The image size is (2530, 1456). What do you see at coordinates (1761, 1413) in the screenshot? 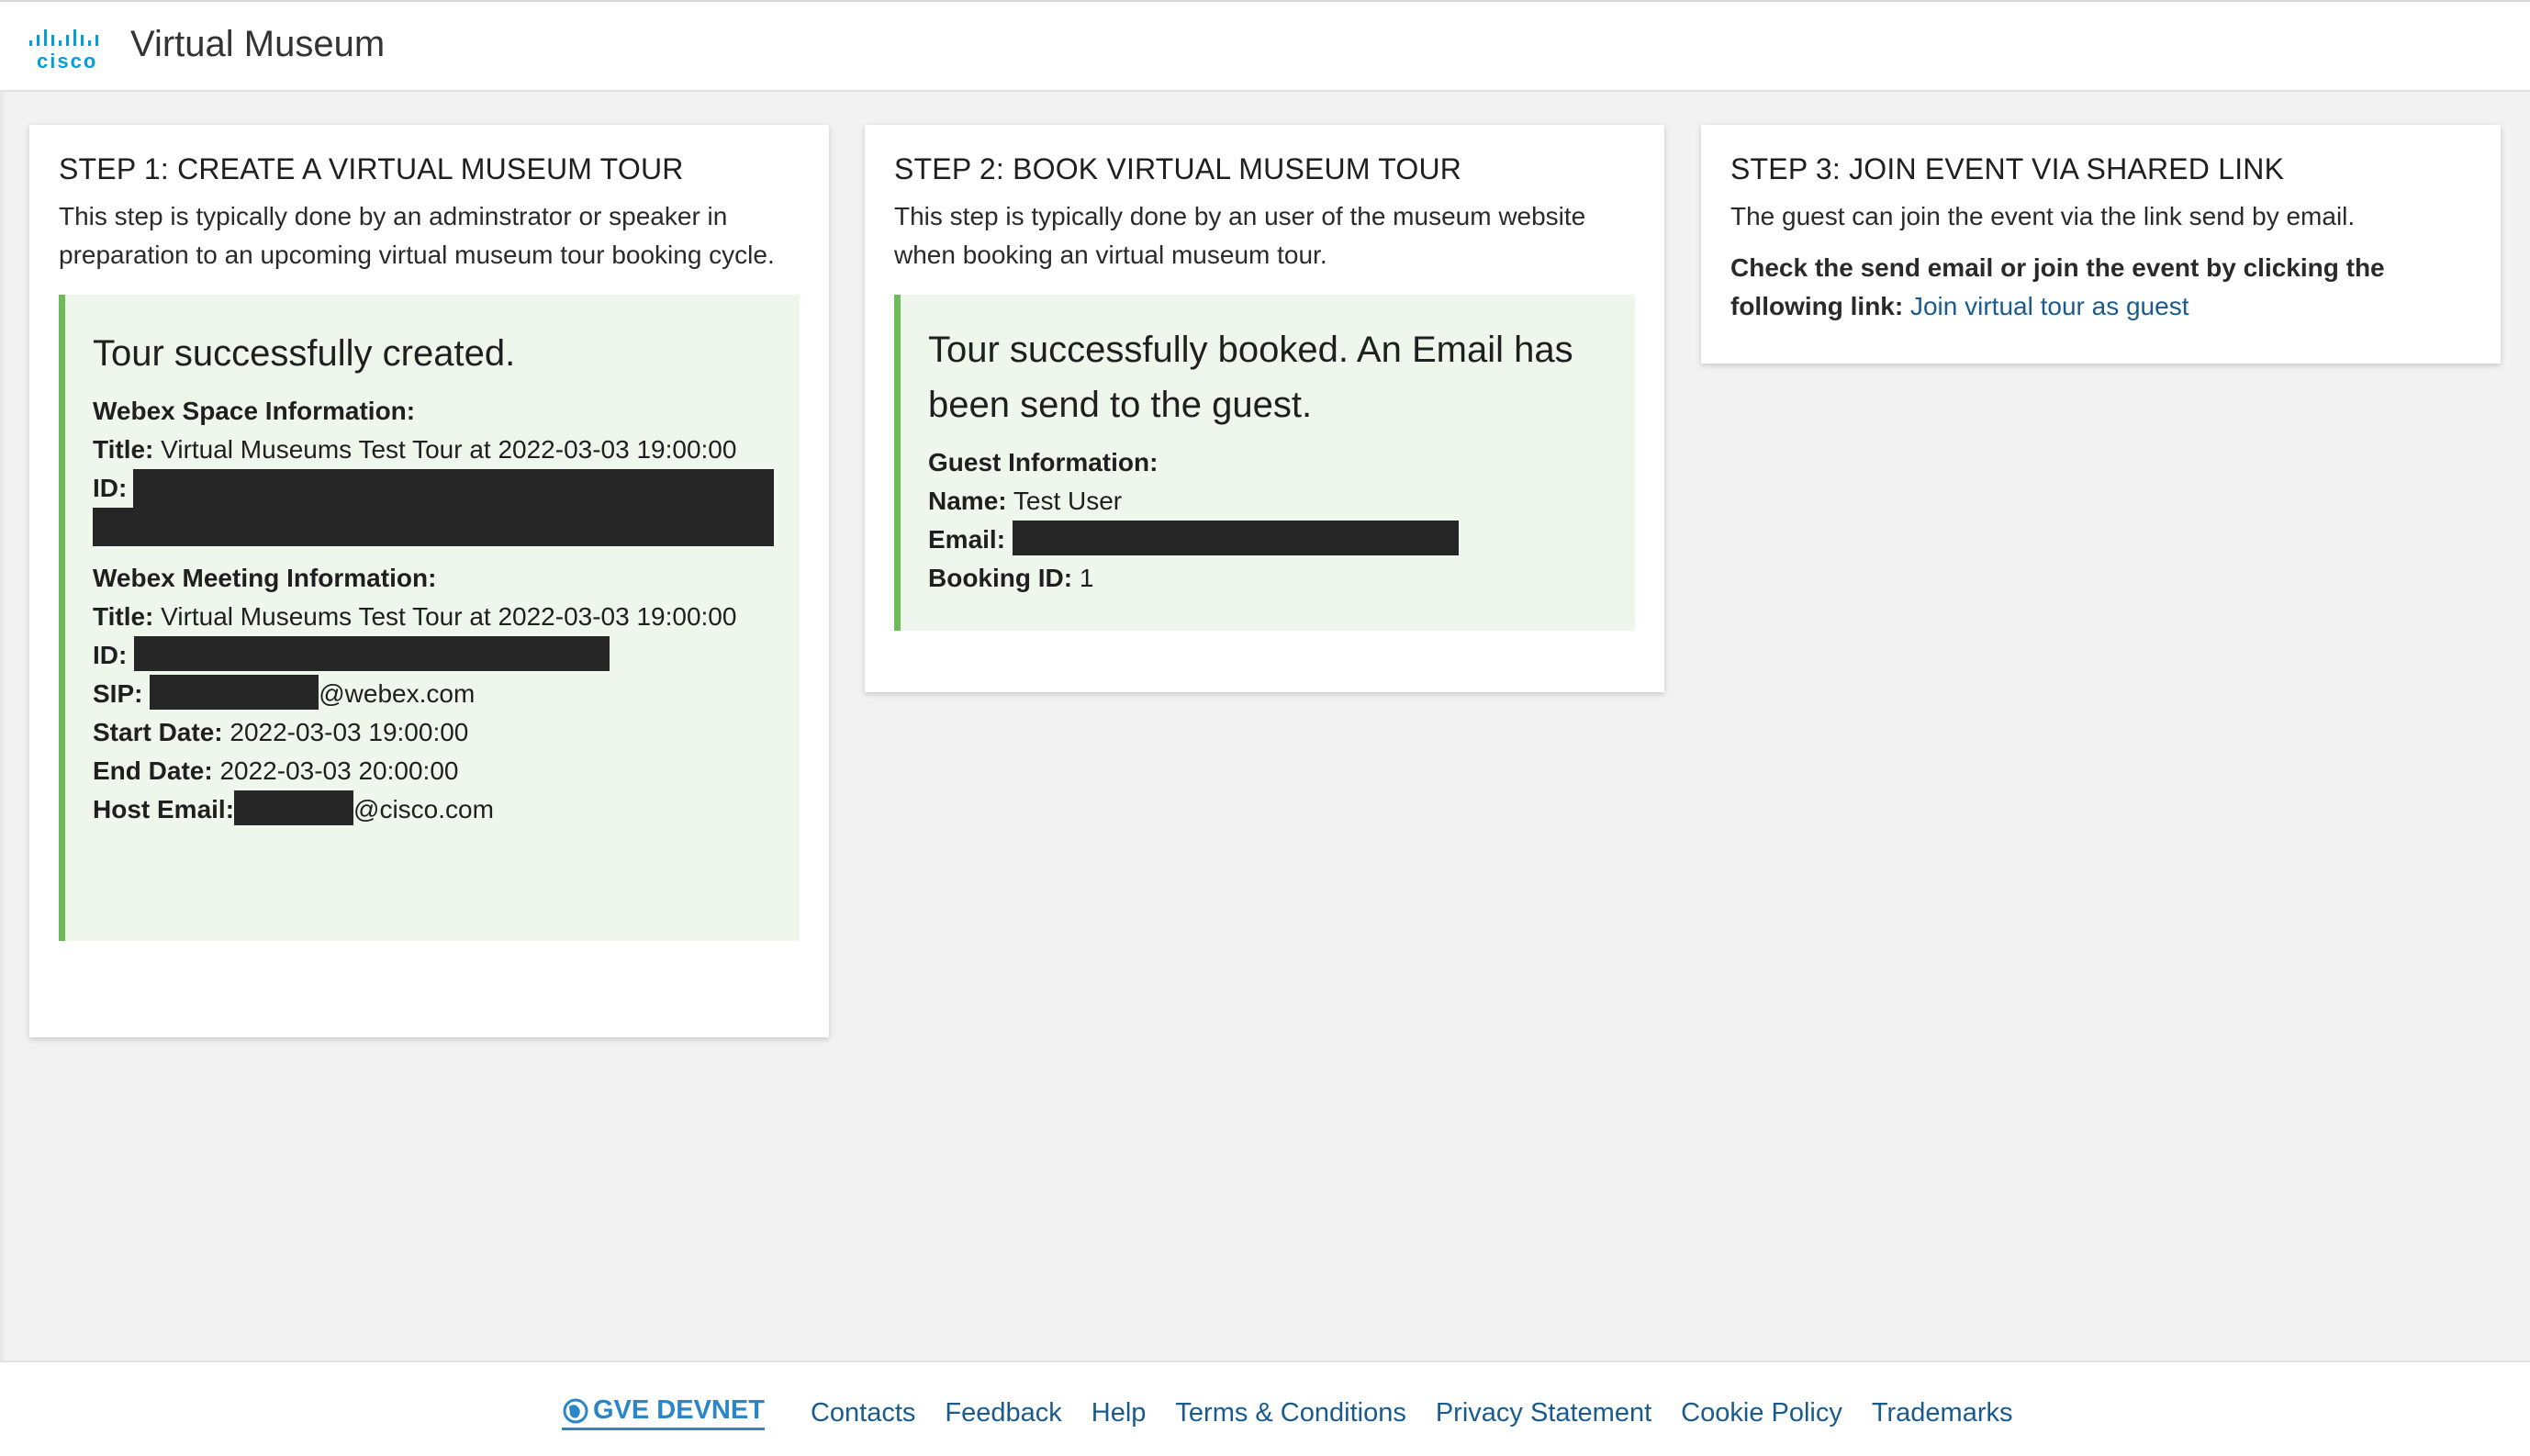
I see `footer-link-cookie-policy: Cookie Policy` at bounding box center [1761, 1413].